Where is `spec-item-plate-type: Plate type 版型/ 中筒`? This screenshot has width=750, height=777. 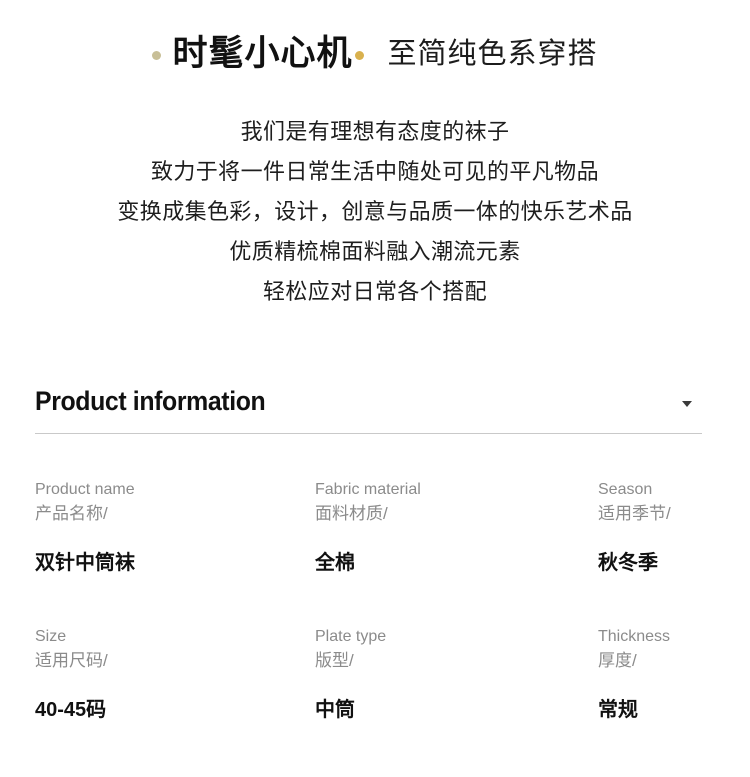 spec-item-plate-type: Plate type 版型/ 中筒 is located at coordinates (456, 674).